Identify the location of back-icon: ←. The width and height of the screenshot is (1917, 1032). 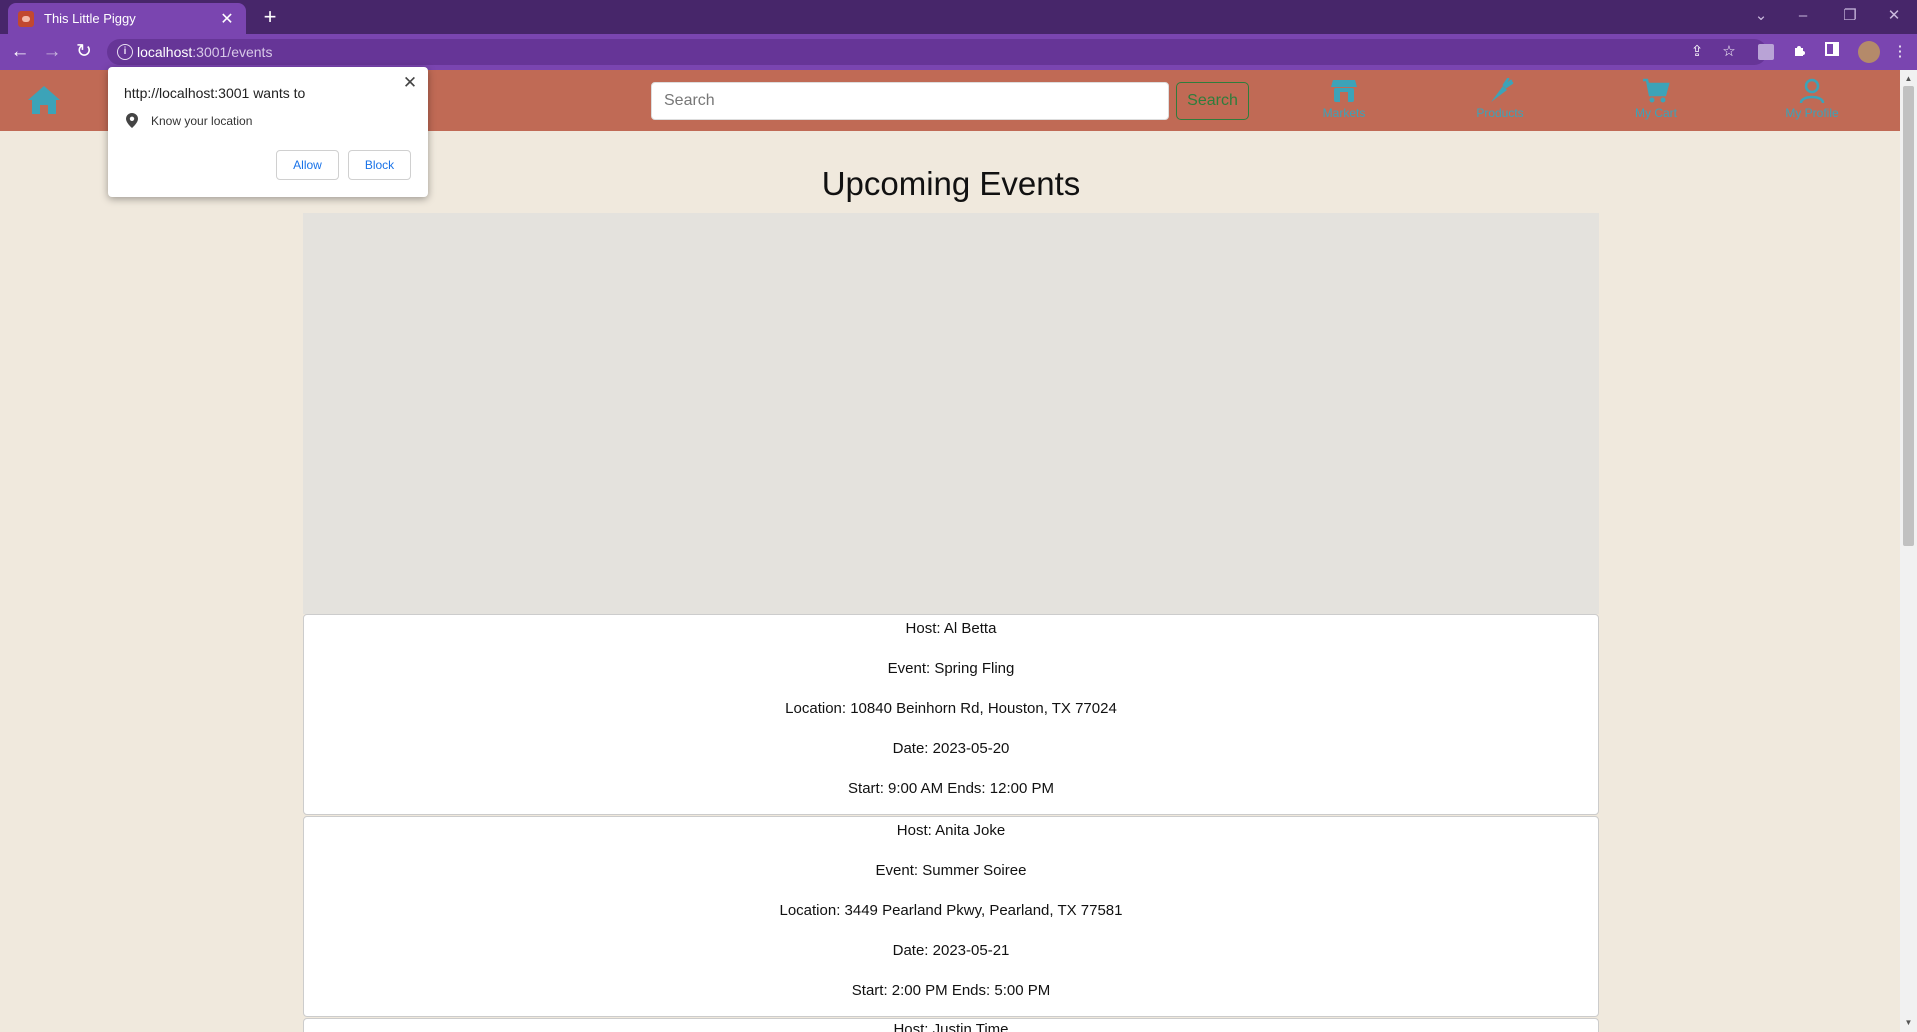
(20, 52).